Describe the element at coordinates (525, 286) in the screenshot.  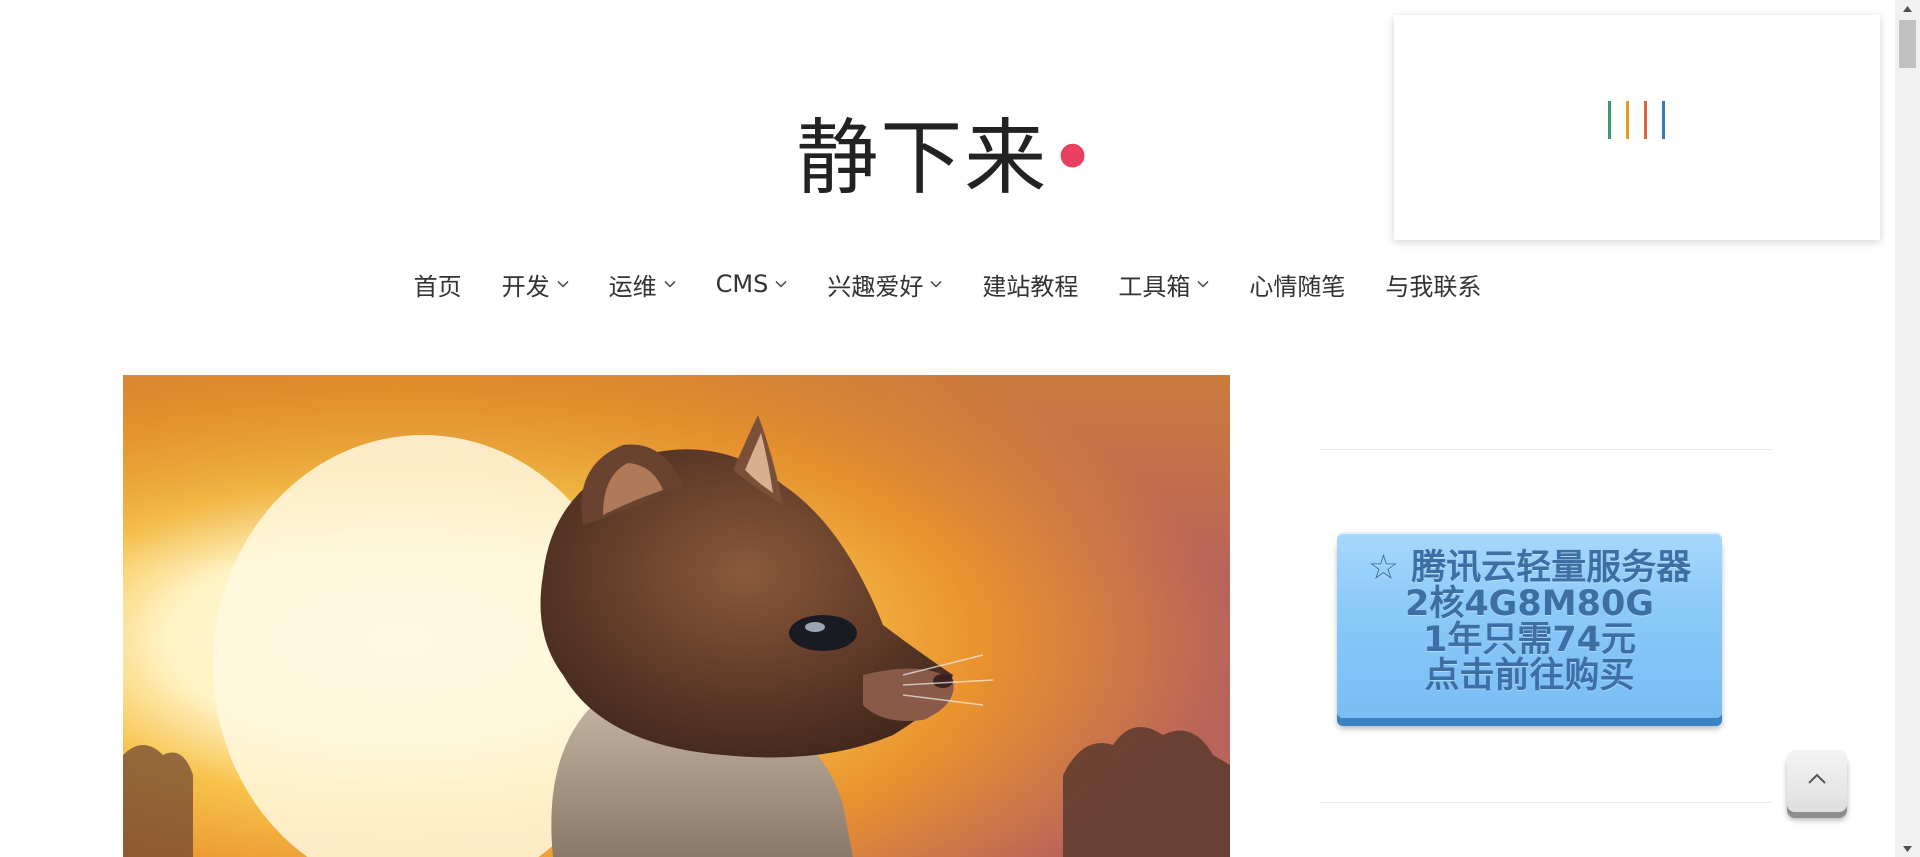
I see `nav-item-label: 开发` at that location.